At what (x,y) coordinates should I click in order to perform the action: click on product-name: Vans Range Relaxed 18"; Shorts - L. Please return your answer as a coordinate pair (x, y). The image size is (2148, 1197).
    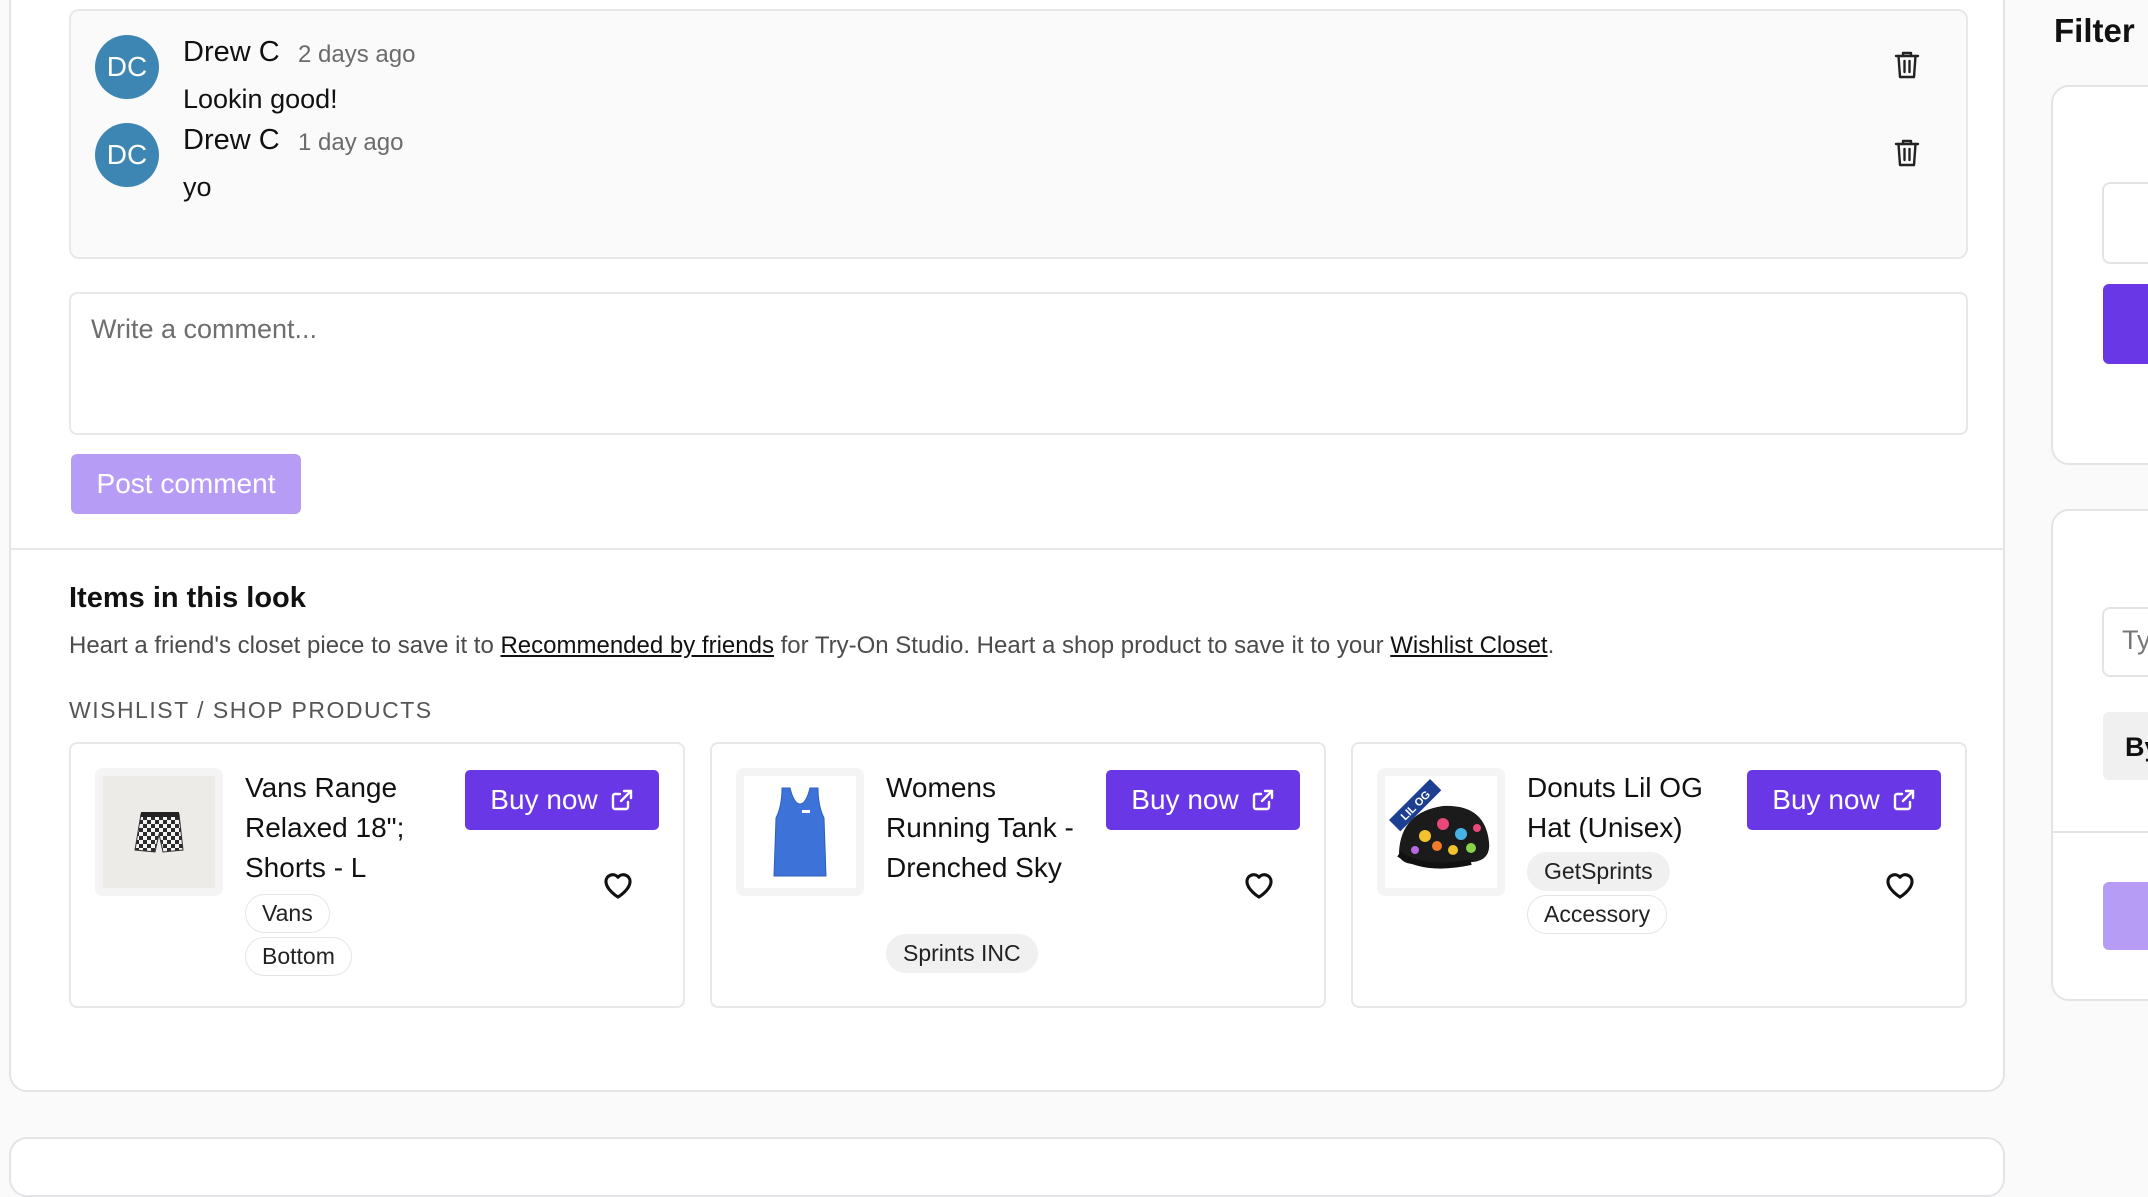
    Looking at the image, I should click on (345, 828).